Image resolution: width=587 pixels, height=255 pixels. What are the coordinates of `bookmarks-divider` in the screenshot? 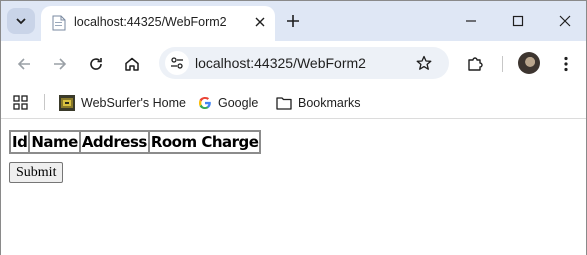 It's located at (44, 102).